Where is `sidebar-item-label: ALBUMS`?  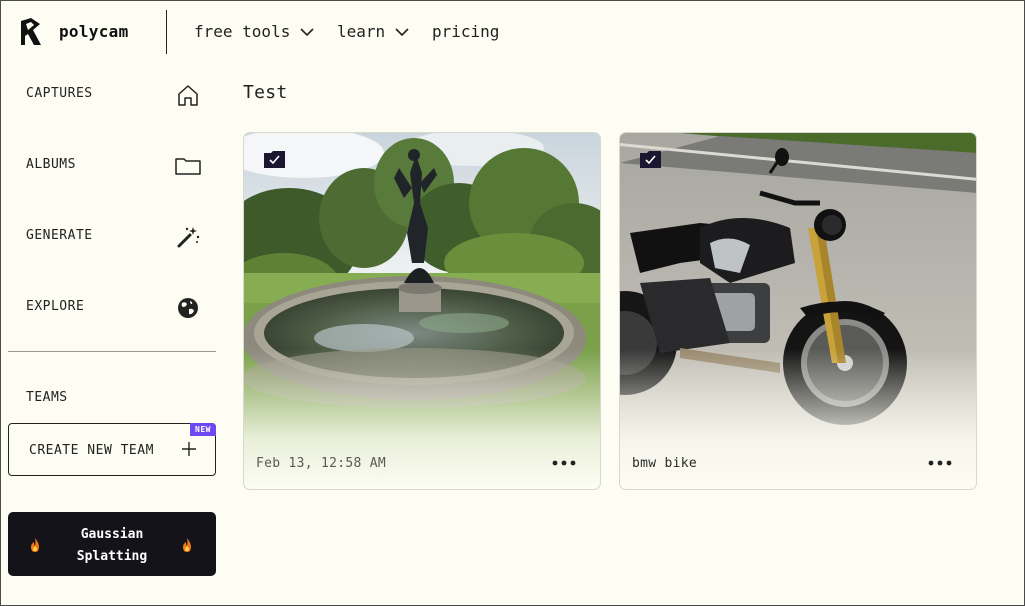 sidebar-item-label: ALBUMS is located at coordinates (51, 164).